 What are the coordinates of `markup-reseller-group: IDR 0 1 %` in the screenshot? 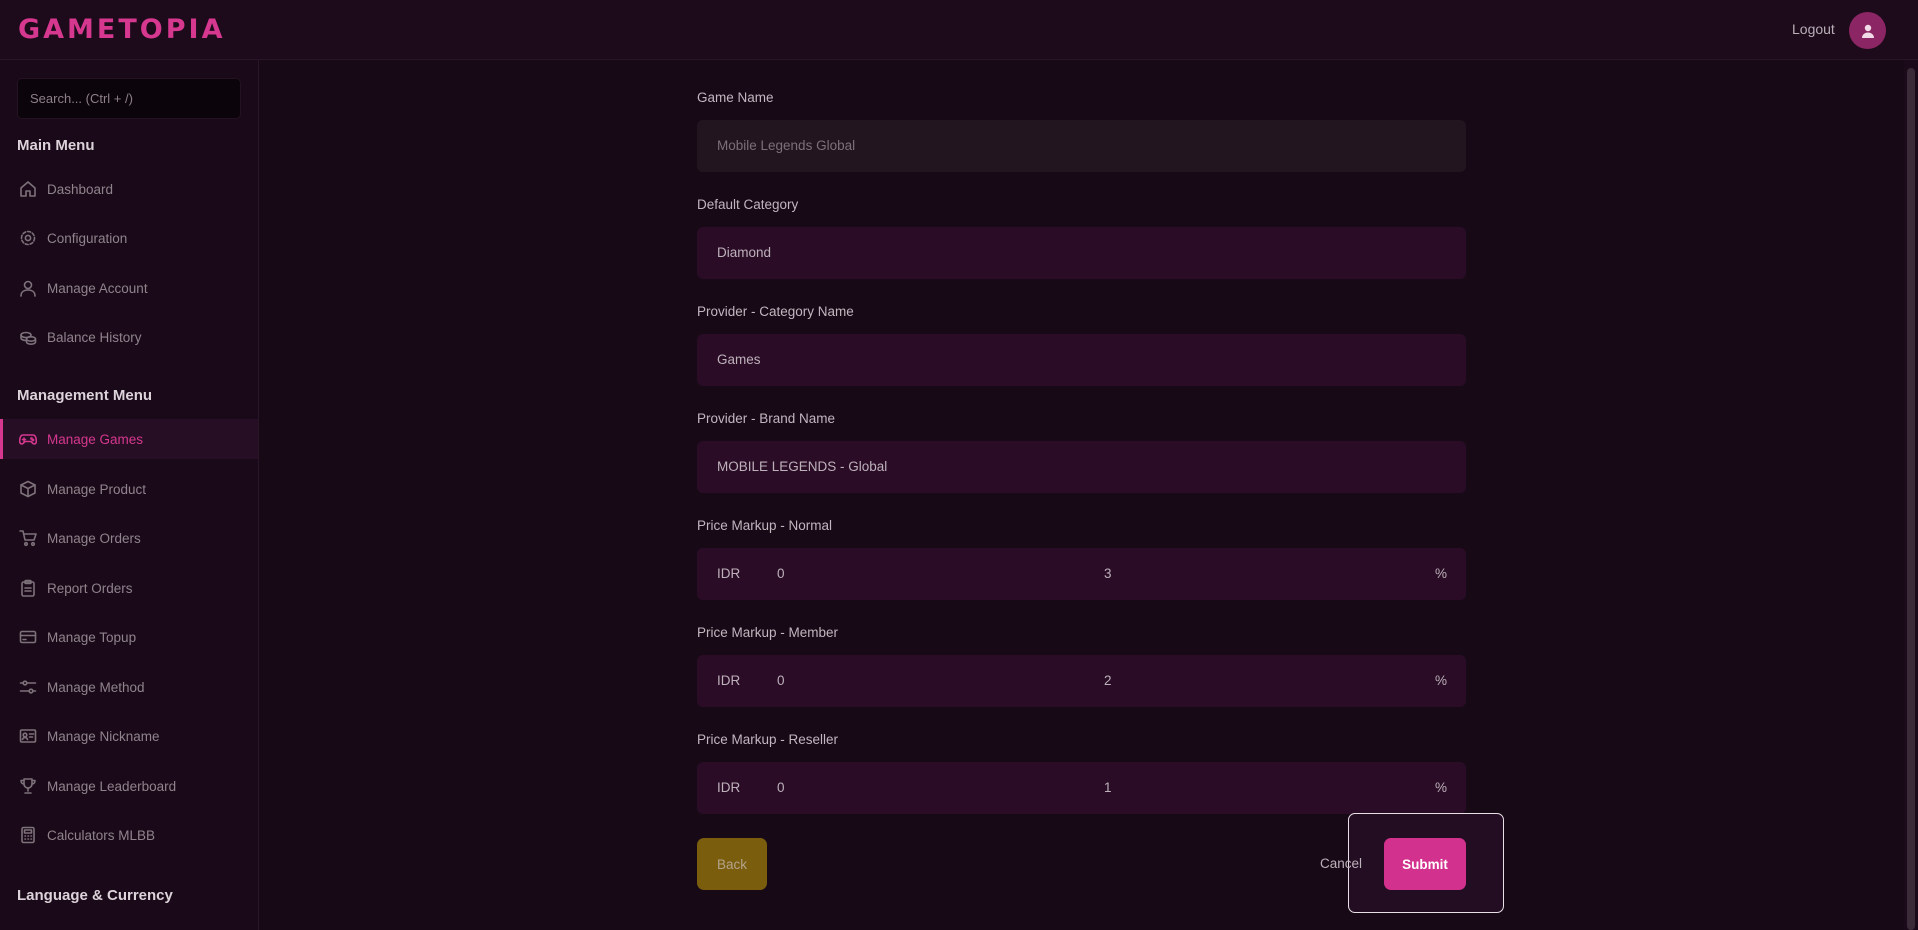 It's located at (1081, 788).